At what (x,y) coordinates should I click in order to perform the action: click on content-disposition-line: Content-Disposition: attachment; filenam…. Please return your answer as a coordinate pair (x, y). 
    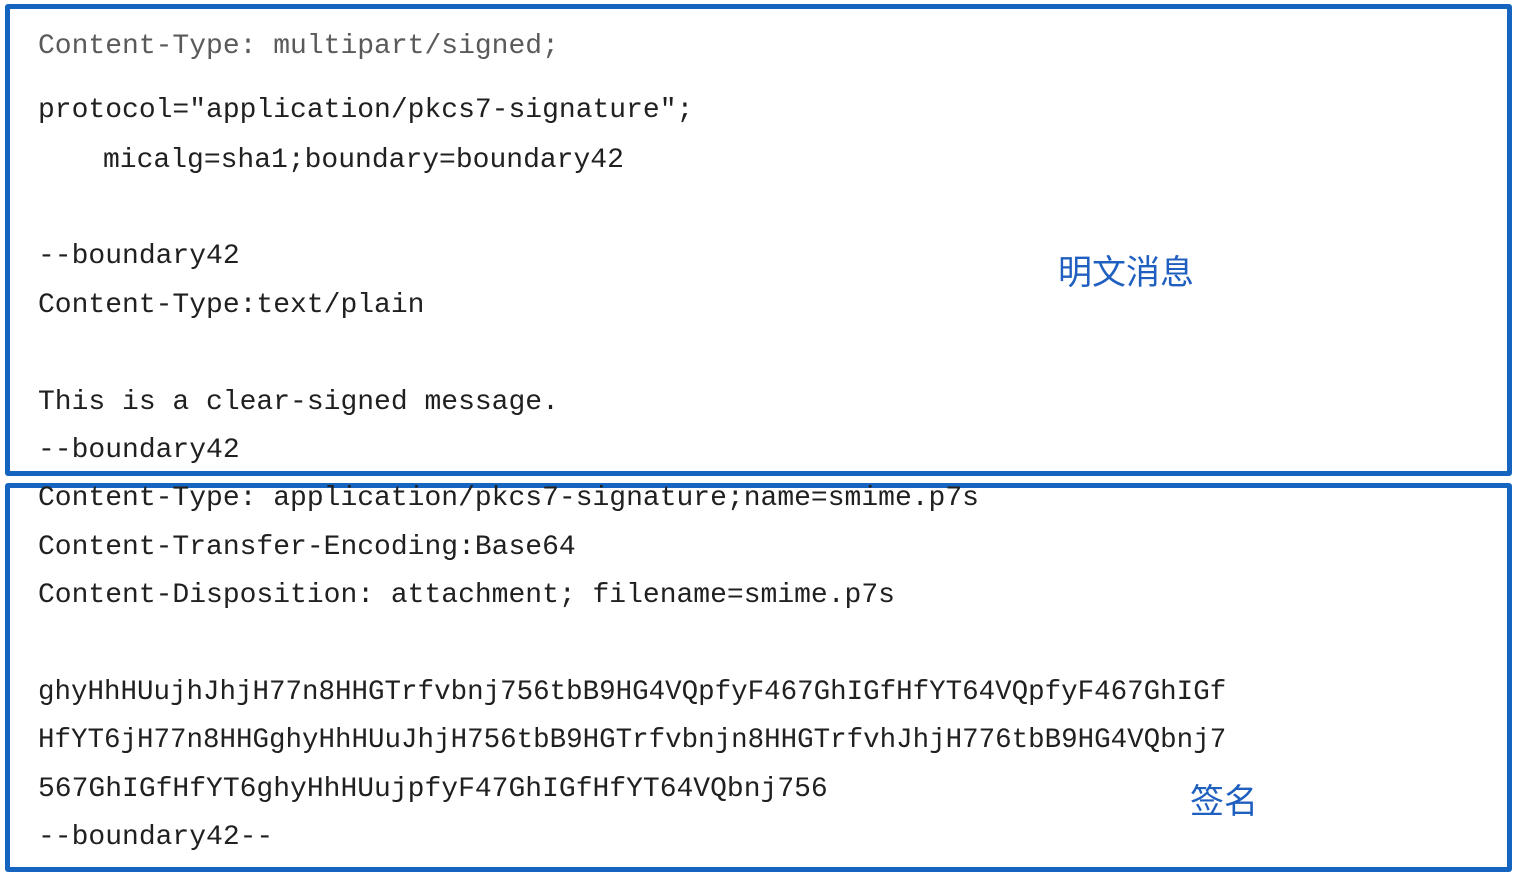
    Looking at the image, I should click on (466, 595).